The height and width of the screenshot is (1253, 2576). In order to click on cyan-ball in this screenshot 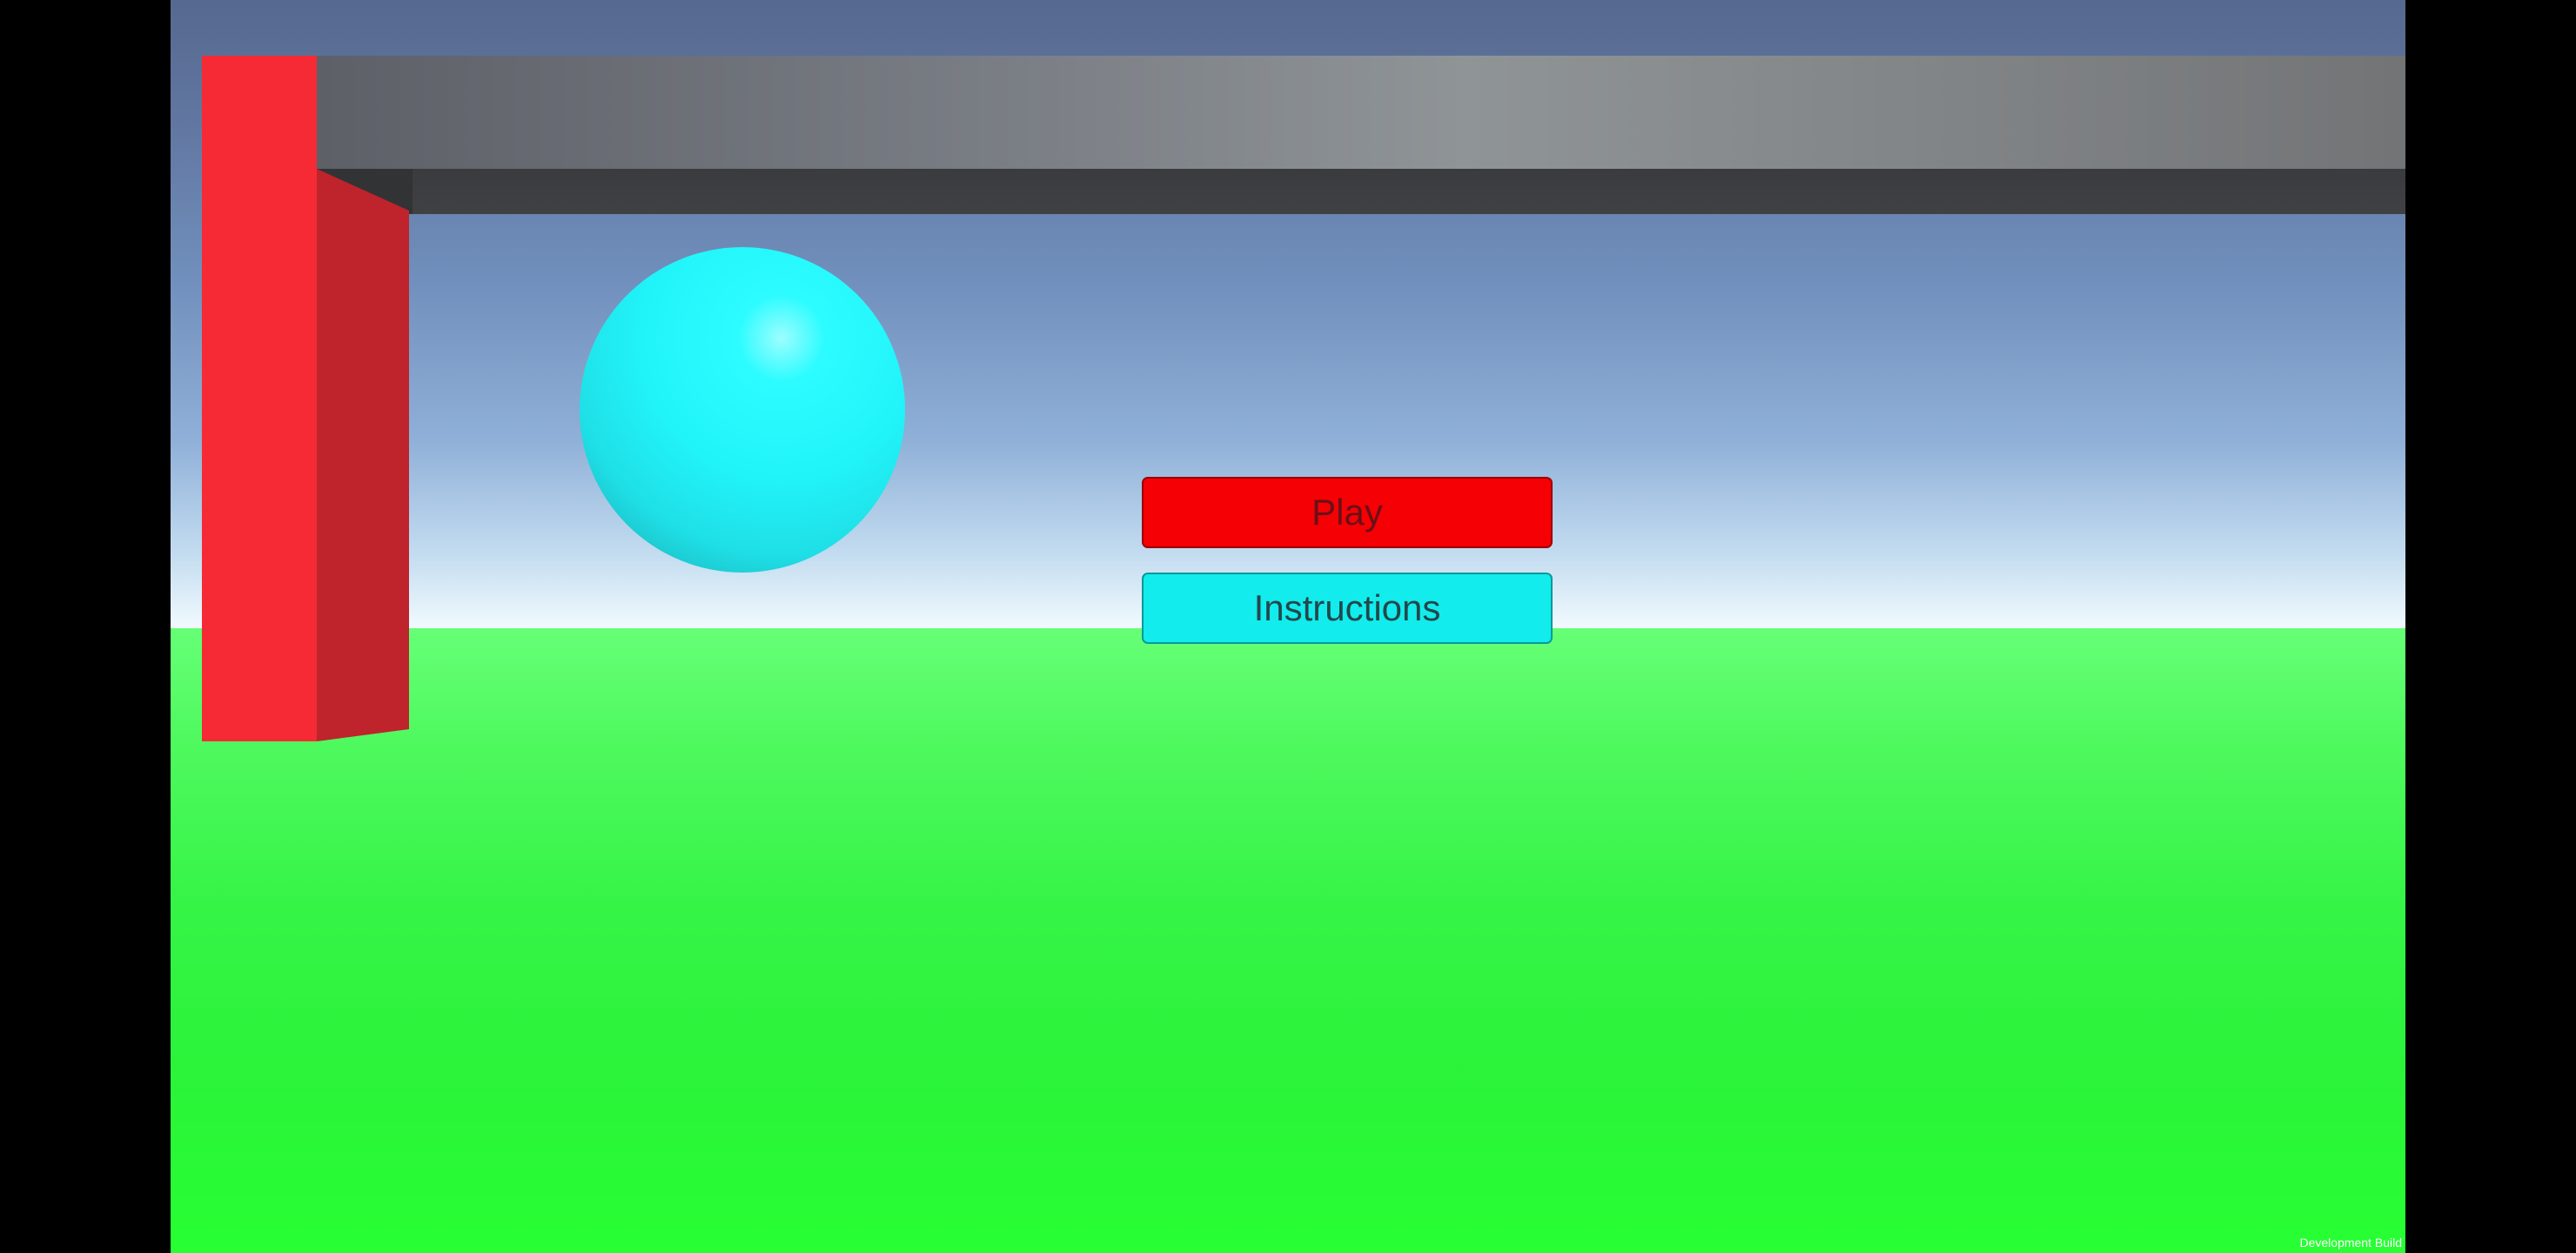, I will do `click(742, 410)`.